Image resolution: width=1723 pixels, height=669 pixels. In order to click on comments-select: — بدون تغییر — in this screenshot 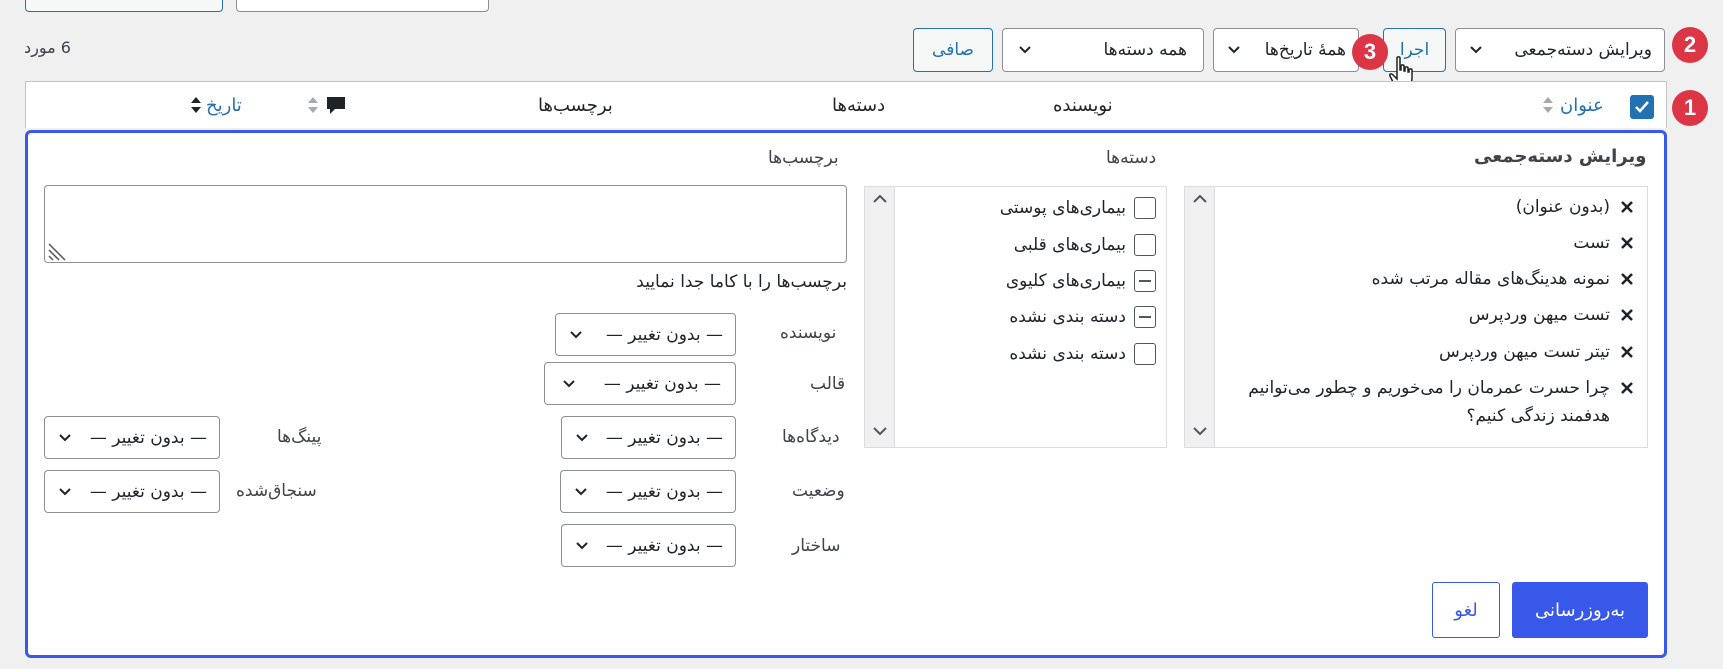, I will do `click(648, 437)`.